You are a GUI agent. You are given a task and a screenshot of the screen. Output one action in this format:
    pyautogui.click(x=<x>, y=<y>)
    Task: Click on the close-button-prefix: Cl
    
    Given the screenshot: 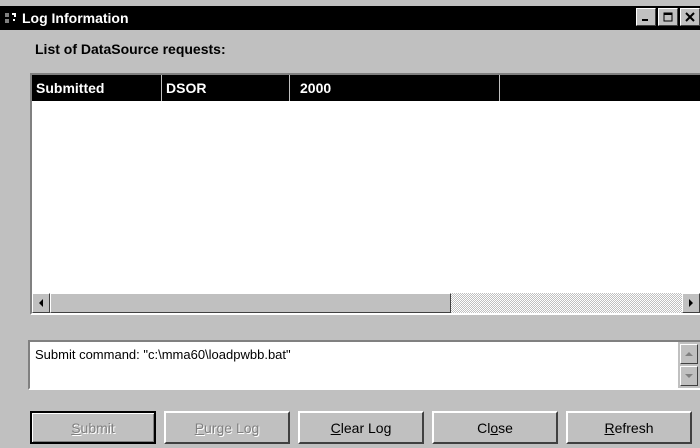 What is the action you would take?
    pyautogui.click(x=484, y=427)
    